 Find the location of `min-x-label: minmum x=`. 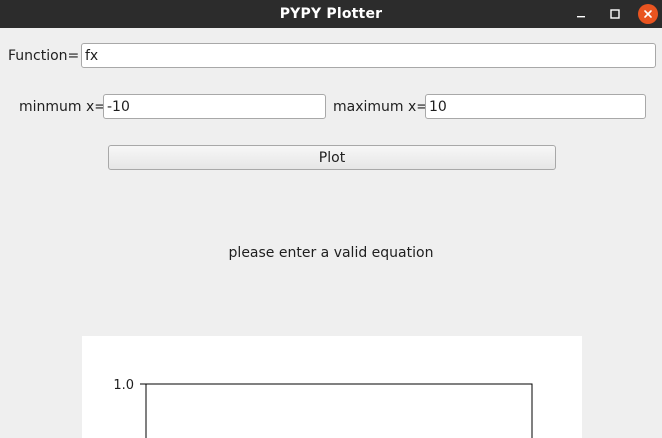

min-x-label: minmum x= is located at coordinates (63, 107).